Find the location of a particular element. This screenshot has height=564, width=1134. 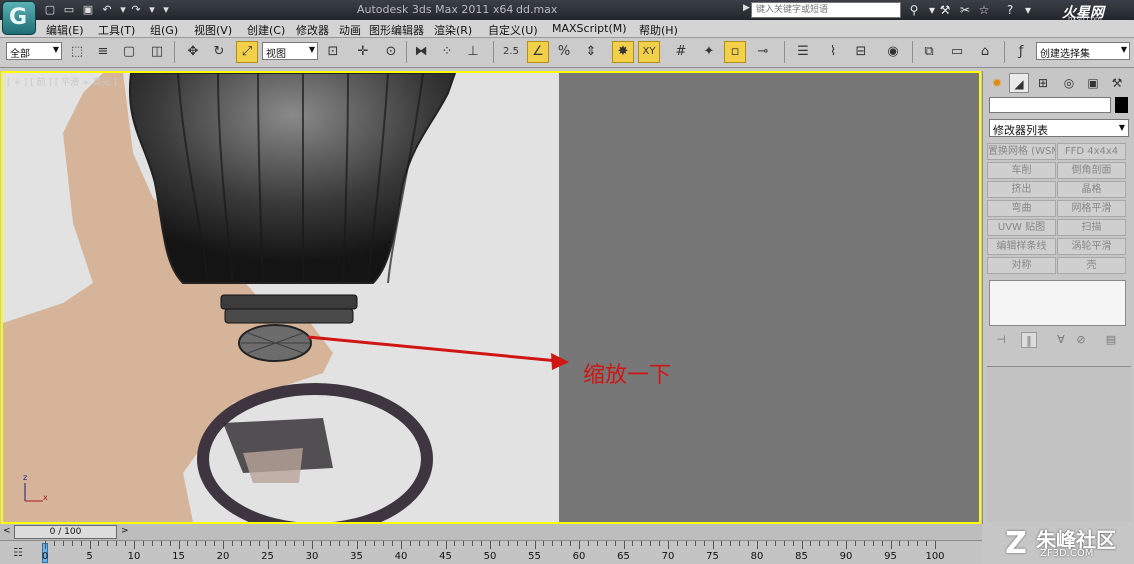

modifier-button: 挤出 is located at coordinates (1021, 189).